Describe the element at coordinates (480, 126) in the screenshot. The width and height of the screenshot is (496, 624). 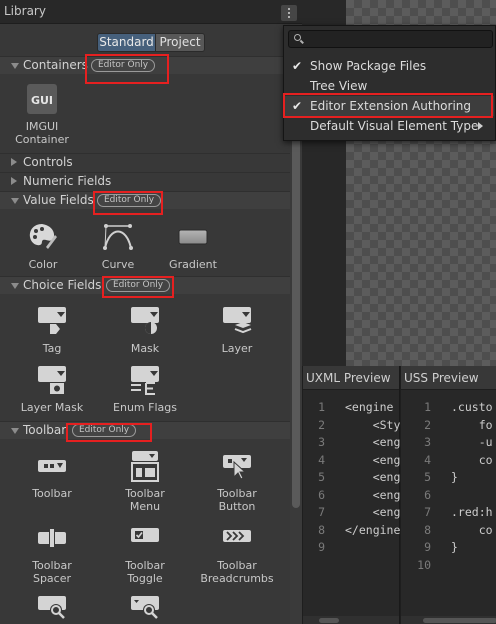
I see `submenu-arrow-icon` at that location.